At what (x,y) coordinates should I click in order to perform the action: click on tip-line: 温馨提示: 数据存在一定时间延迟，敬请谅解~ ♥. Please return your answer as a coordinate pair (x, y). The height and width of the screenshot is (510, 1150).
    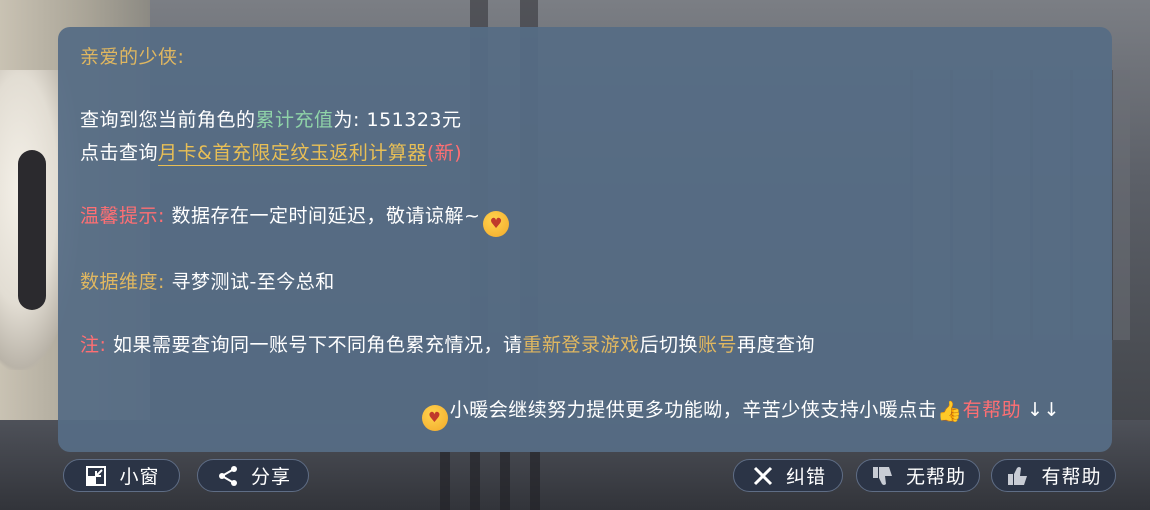
    Looking at the image, I should click on (295, 219).